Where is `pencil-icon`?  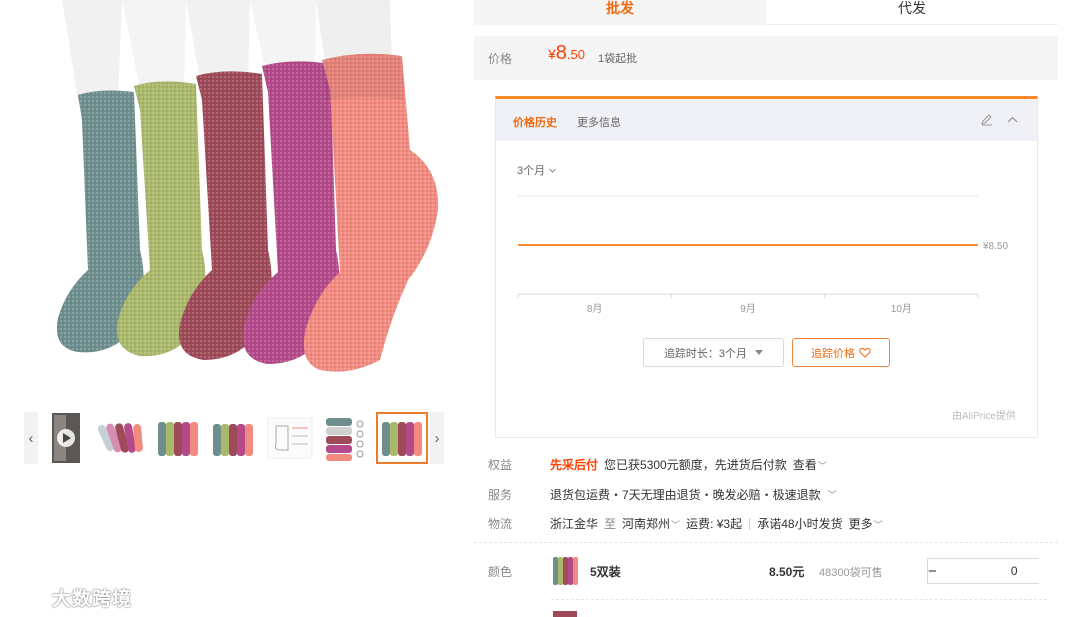
pencil-icon is located at coordinates (986, 119).